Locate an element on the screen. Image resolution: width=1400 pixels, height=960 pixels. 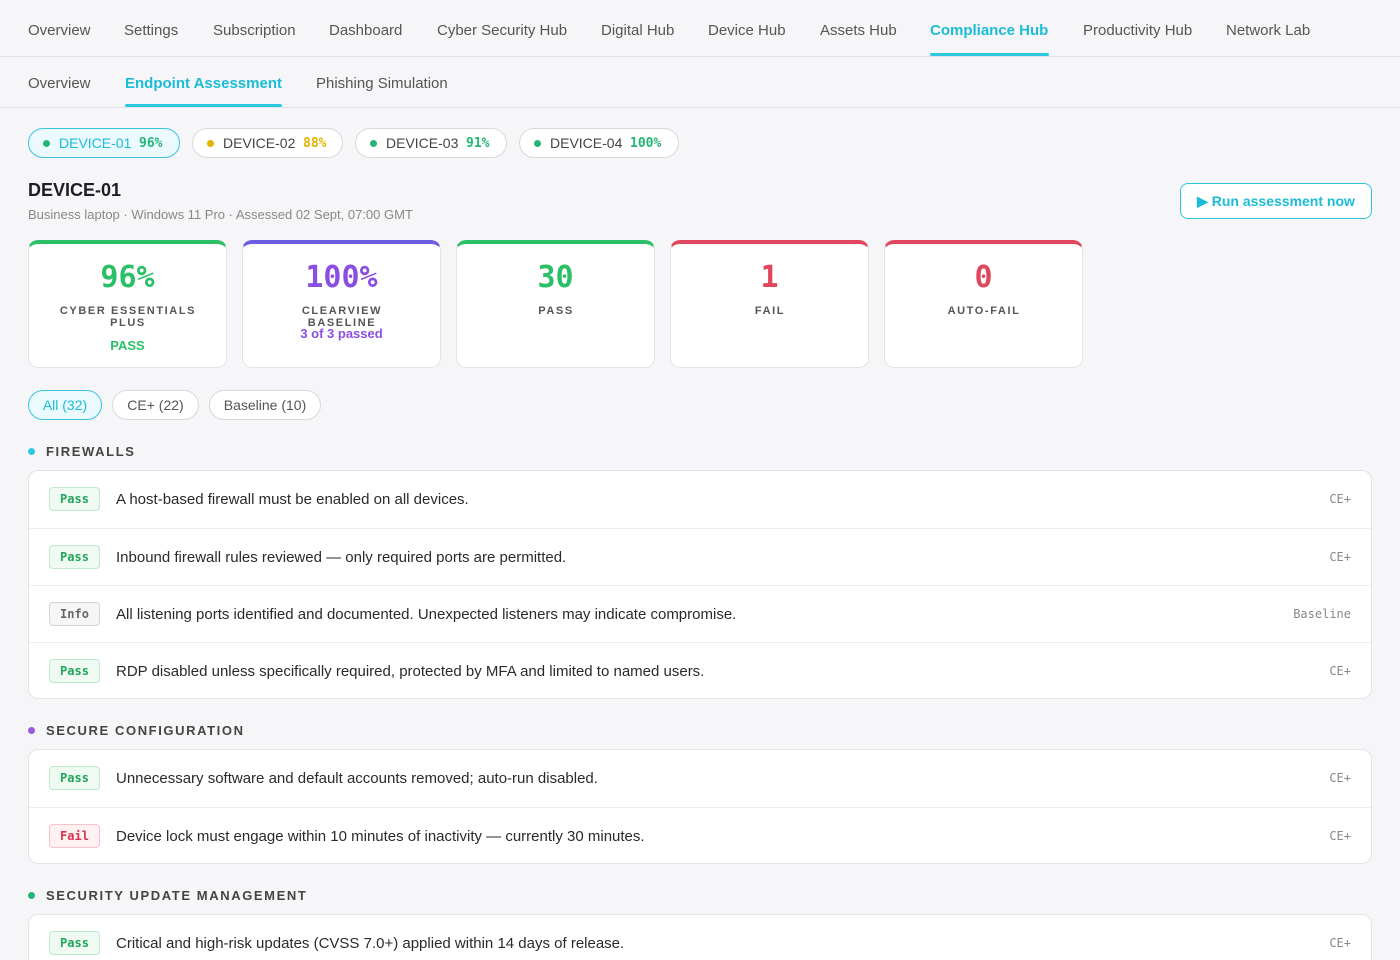
device-chip-device-04: DEVICE-04 100% is located at coordinates (599, 143).